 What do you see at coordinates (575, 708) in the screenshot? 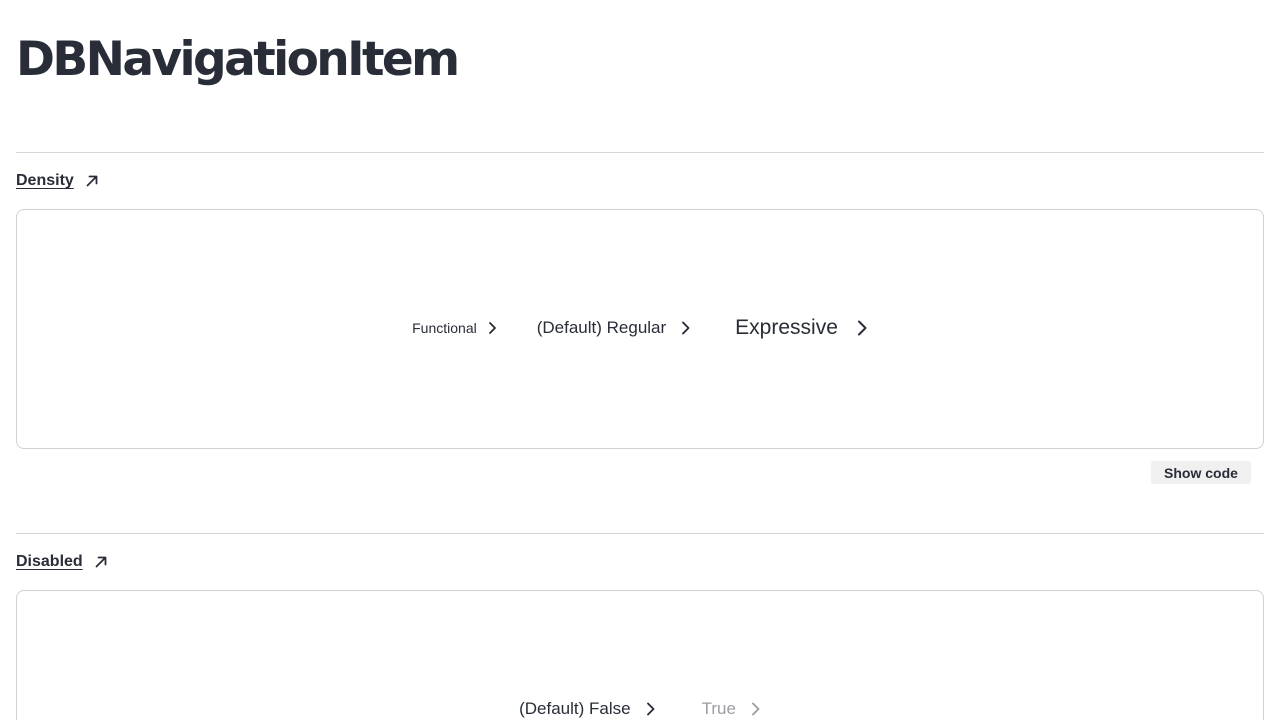
I see `nav-item-label: (Default) False` at bounding box center [575, 708].